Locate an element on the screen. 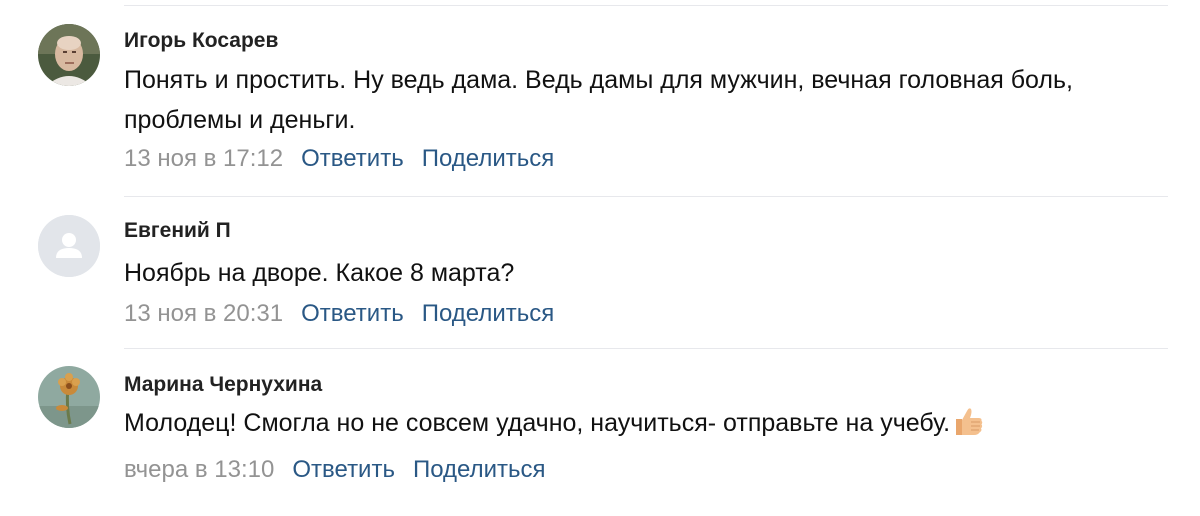 This screenshot has height=516, width=1200. avatar-photo-man is located at coordinates (69, 55).